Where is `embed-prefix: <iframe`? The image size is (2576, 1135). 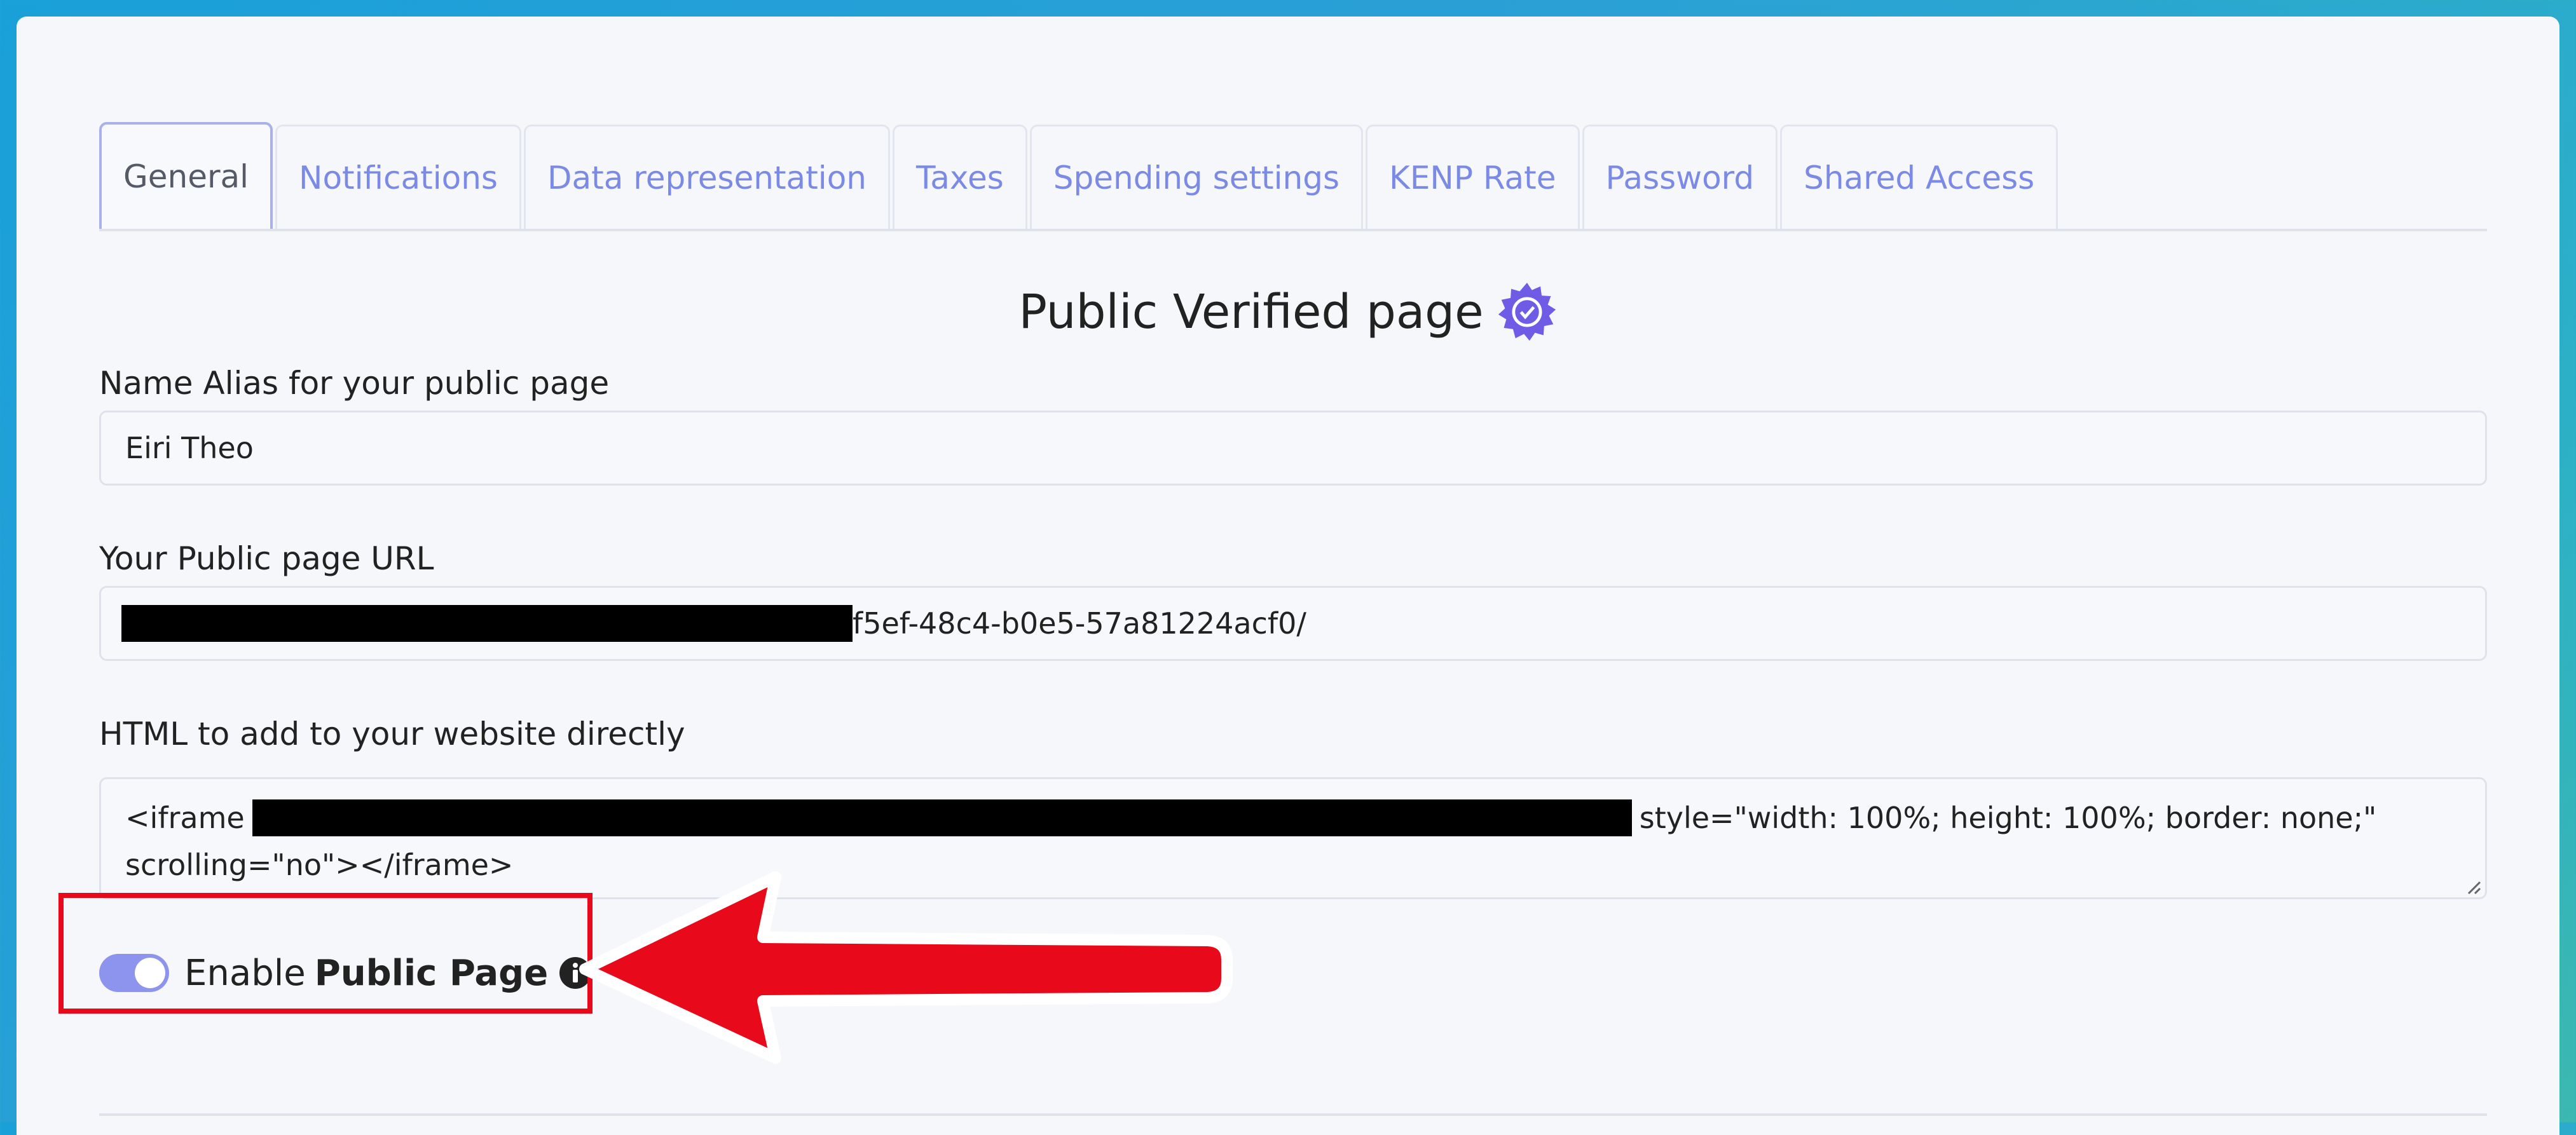
embed-prefix: <iframe is located at coordinates (185, 818).